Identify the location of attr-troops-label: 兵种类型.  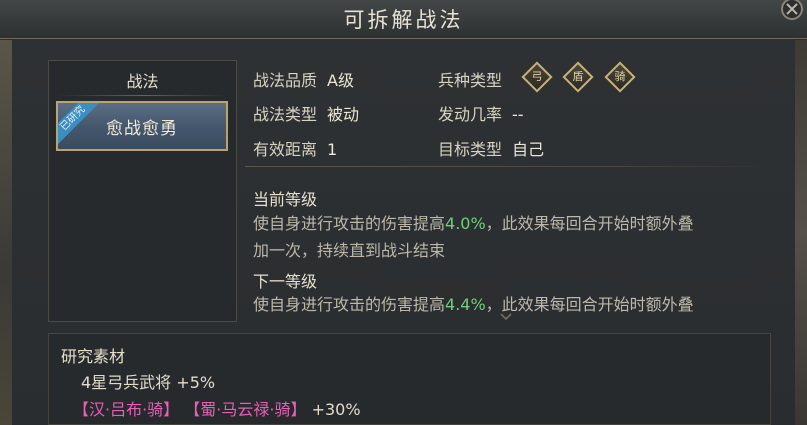
(470, 80).